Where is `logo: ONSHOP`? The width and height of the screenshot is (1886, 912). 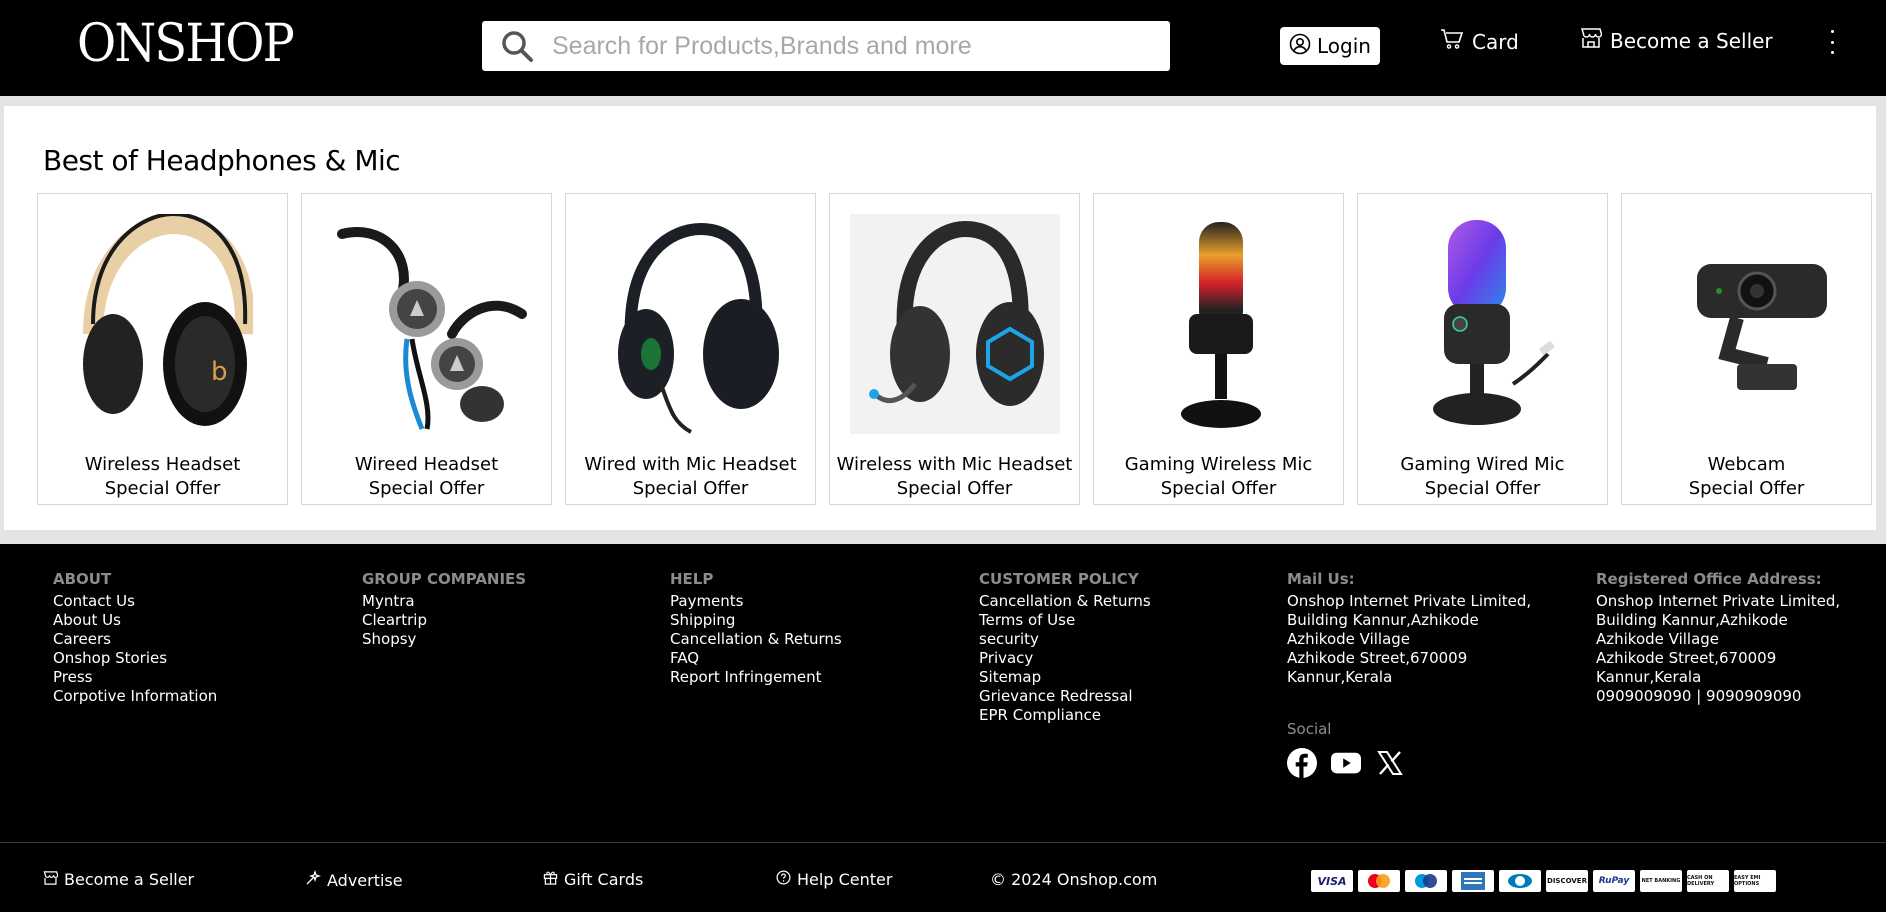 logo: ONSHOP is located at coordinates (186, 44).